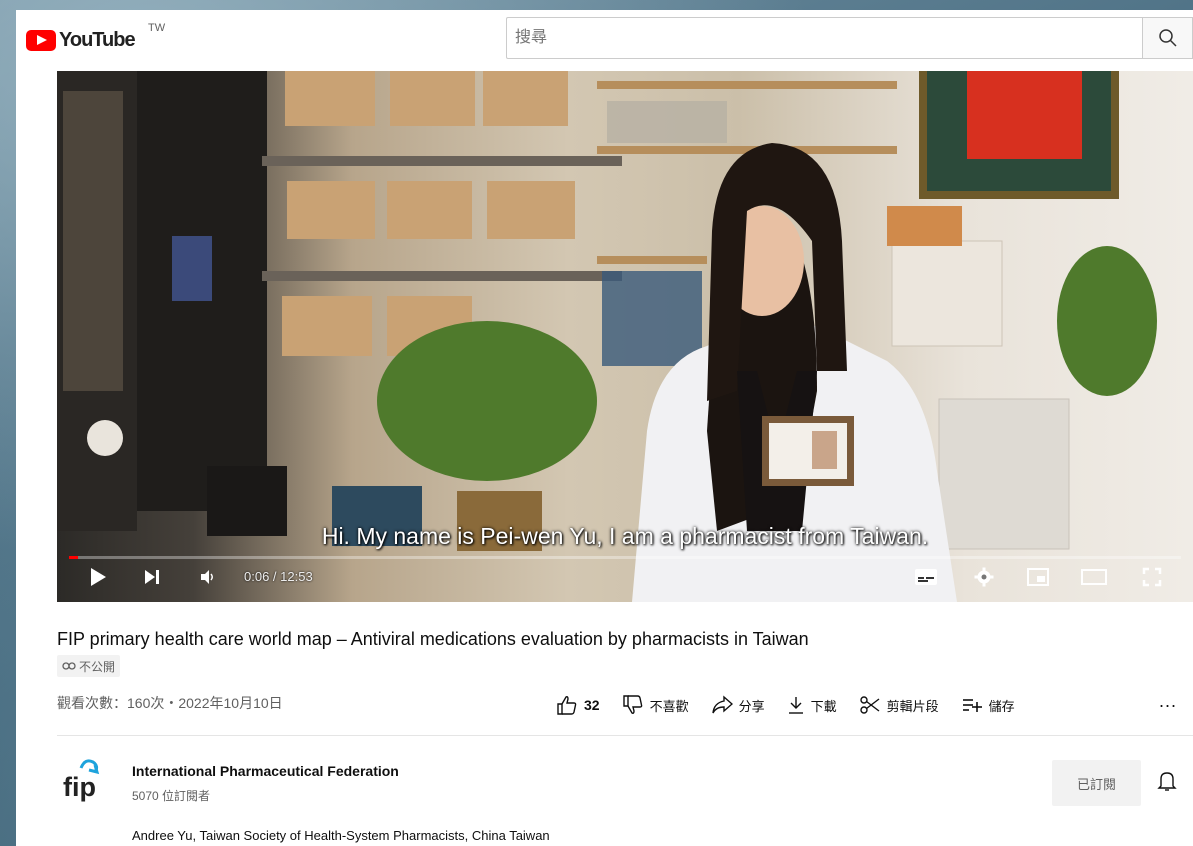 The width and height of the screenshot is (1193, 846). I want to click on miniplayer-button, so click(1038, 577).